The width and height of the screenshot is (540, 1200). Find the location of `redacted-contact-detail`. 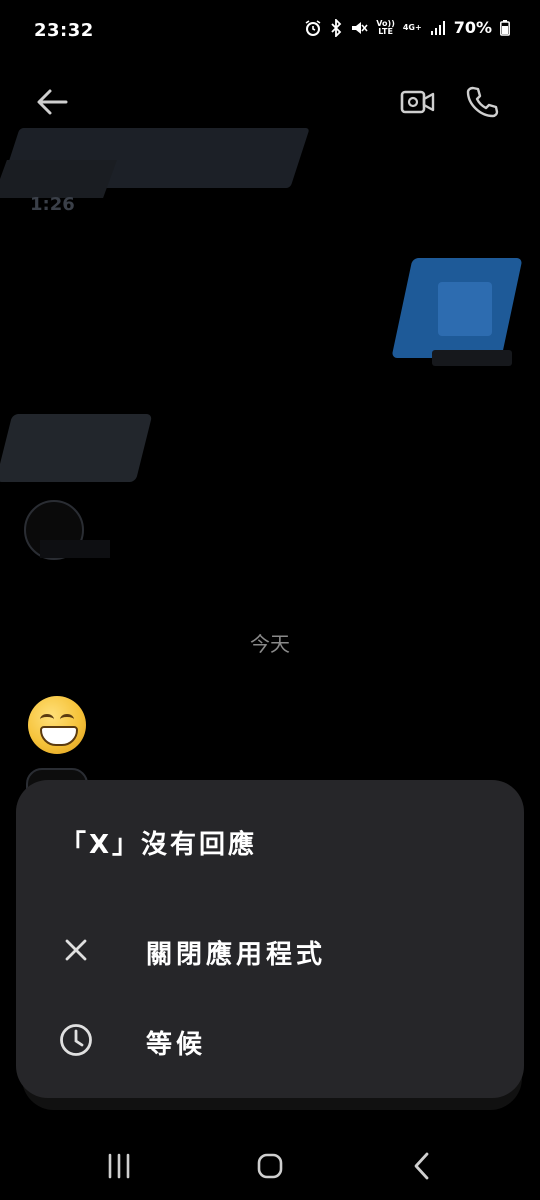

redacted-contact-detail is located at coordinates (58, 179).